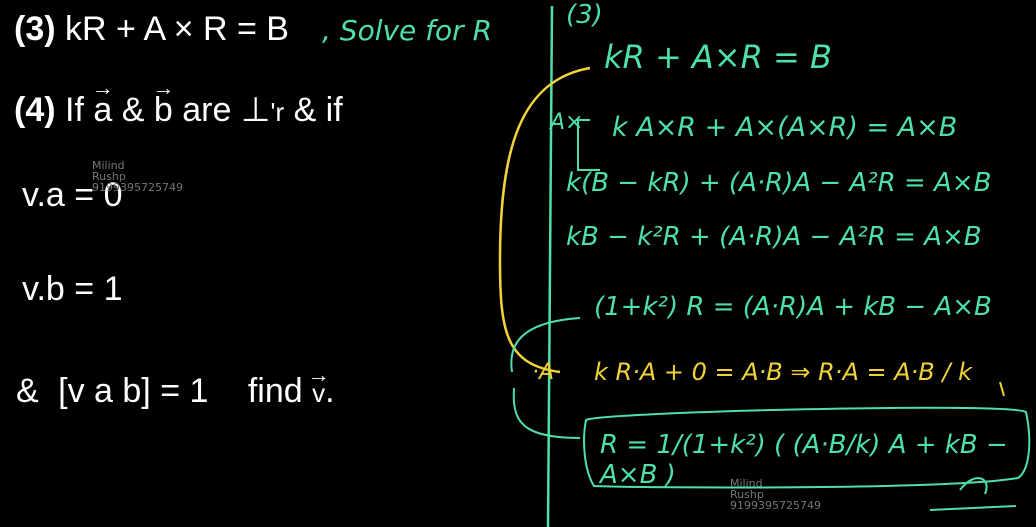 This screenshot has height=527, width=1036. I want to click on cross-multiply-label: A×, so click(567, 122).